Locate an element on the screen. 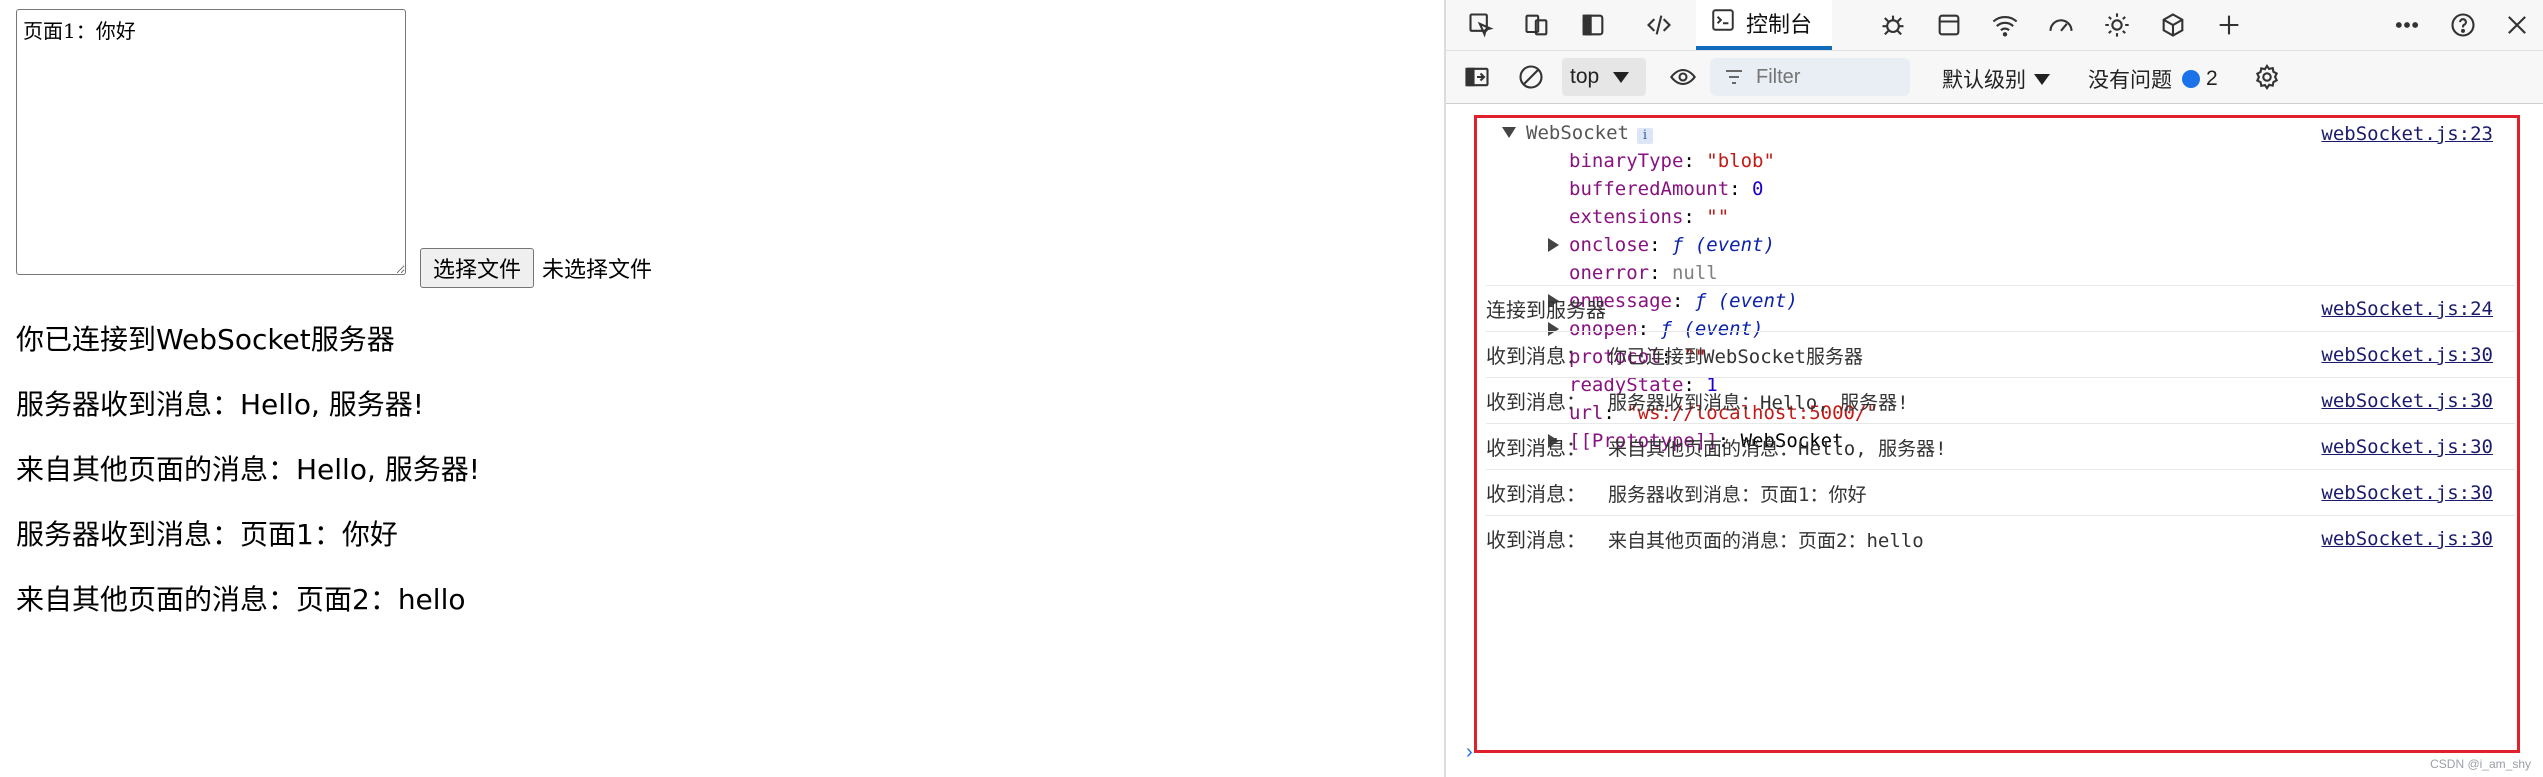  log-message: 收到消息： 你已连接到WebSocket服务器 is located at coordinates (1674, 354).